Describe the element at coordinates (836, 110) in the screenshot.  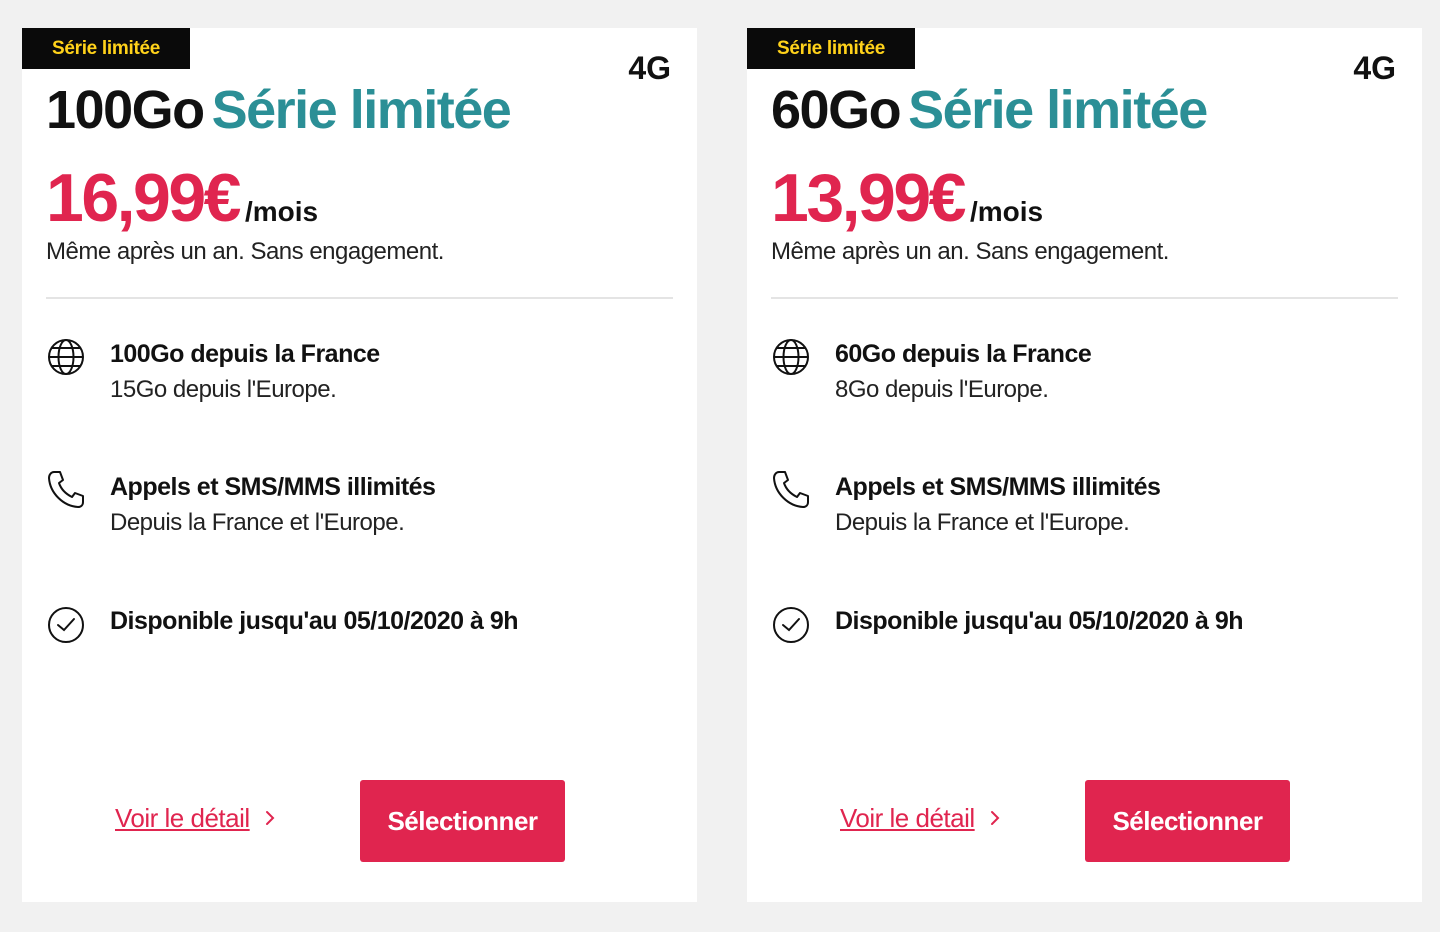
I see `offer-title-data: 60Go` at that location.